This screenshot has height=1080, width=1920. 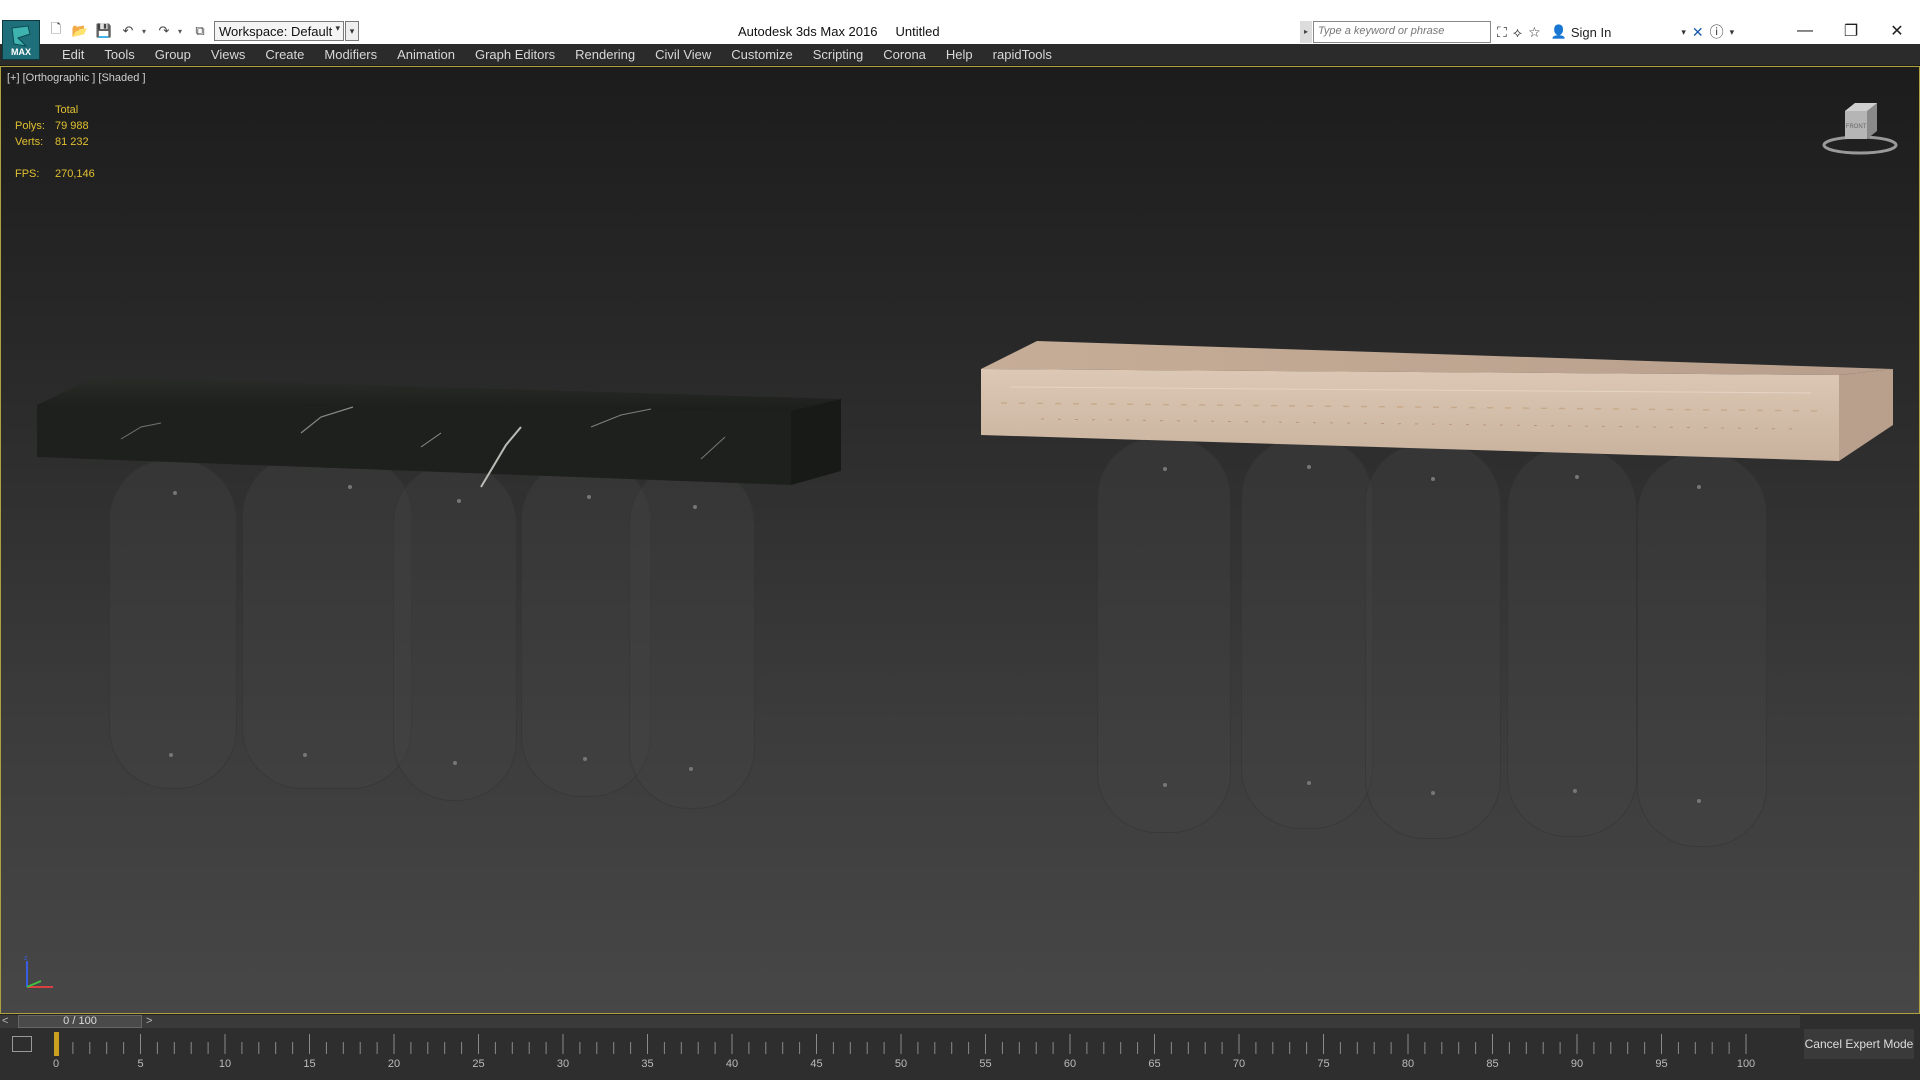 What do you see at coordinates (73, 55) in the screenshot?
I see `menu-edit: Edit` at bounding box center [73, 55].